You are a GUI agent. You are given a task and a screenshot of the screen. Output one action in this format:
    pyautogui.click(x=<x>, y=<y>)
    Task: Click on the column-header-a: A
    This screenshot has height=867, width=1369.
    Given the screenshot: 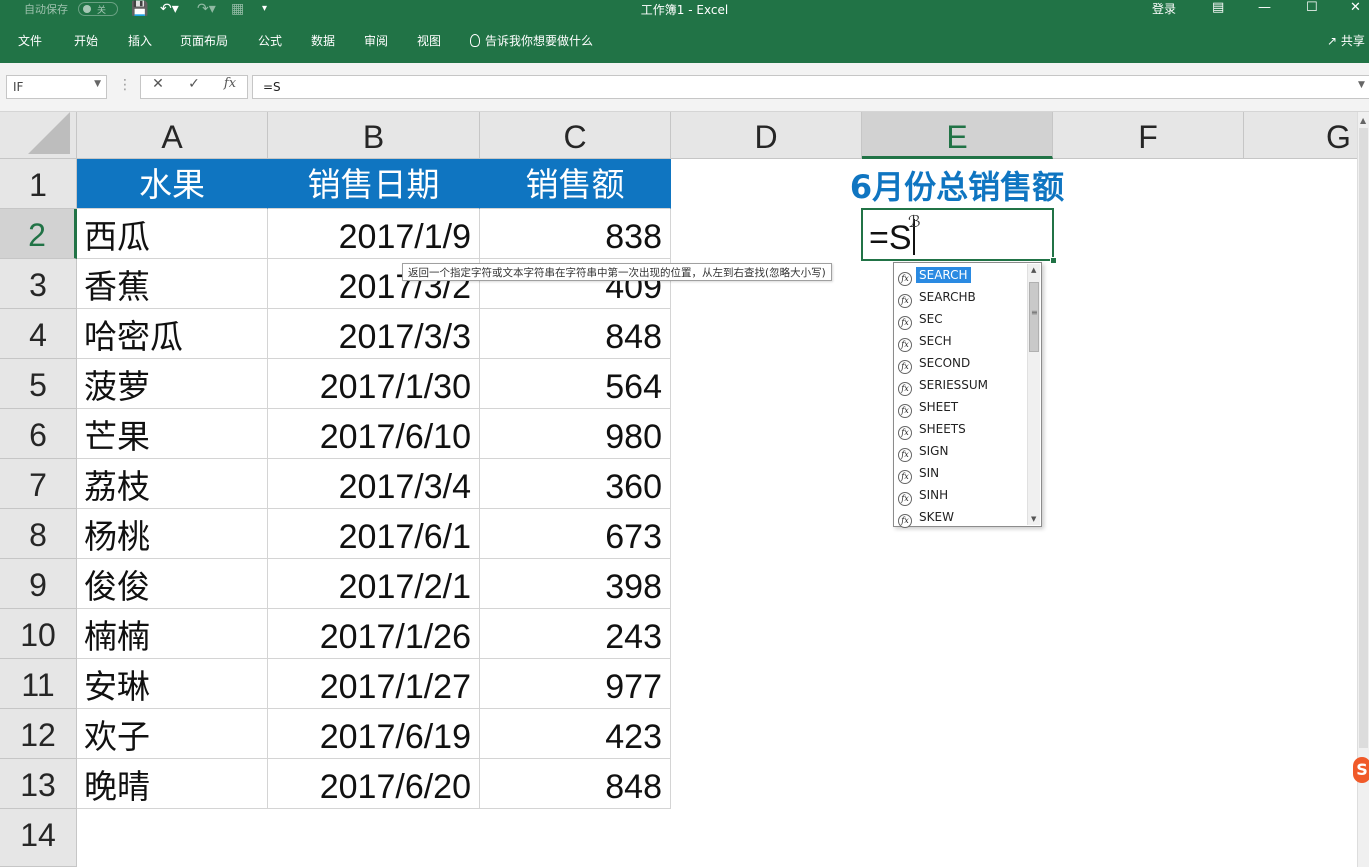 What is the action you would take?
    pyautogui.click(x=172, y=135)
    